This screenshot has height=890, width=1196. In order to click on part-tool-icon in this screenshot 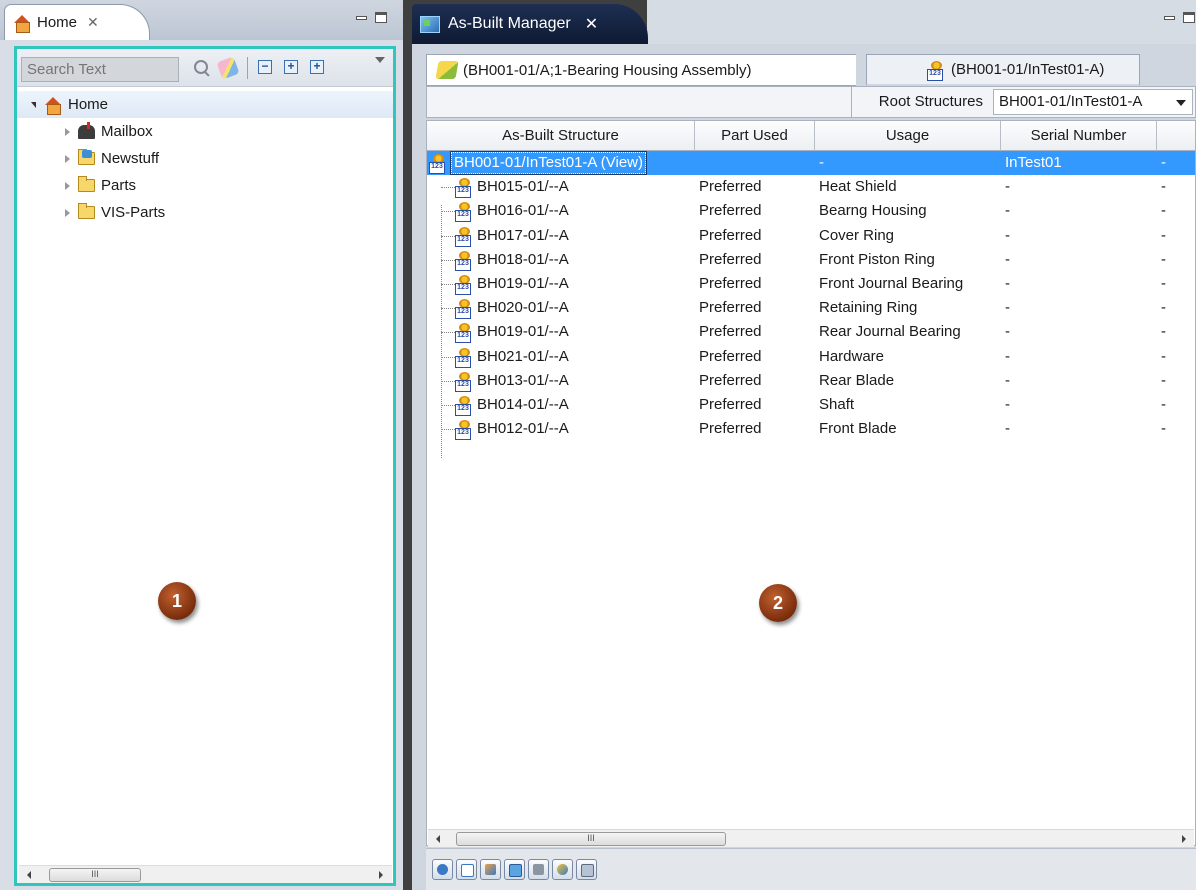, I will do `click(562, 869)`.